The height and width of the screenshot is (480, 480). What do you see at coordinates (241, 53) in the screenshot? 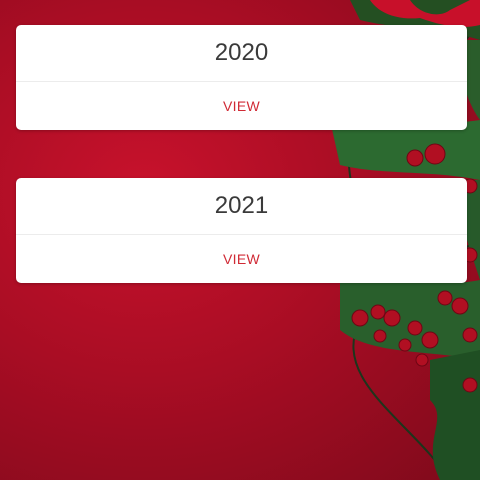
I see `year-title: 2020` at bounding box center [241, 53].